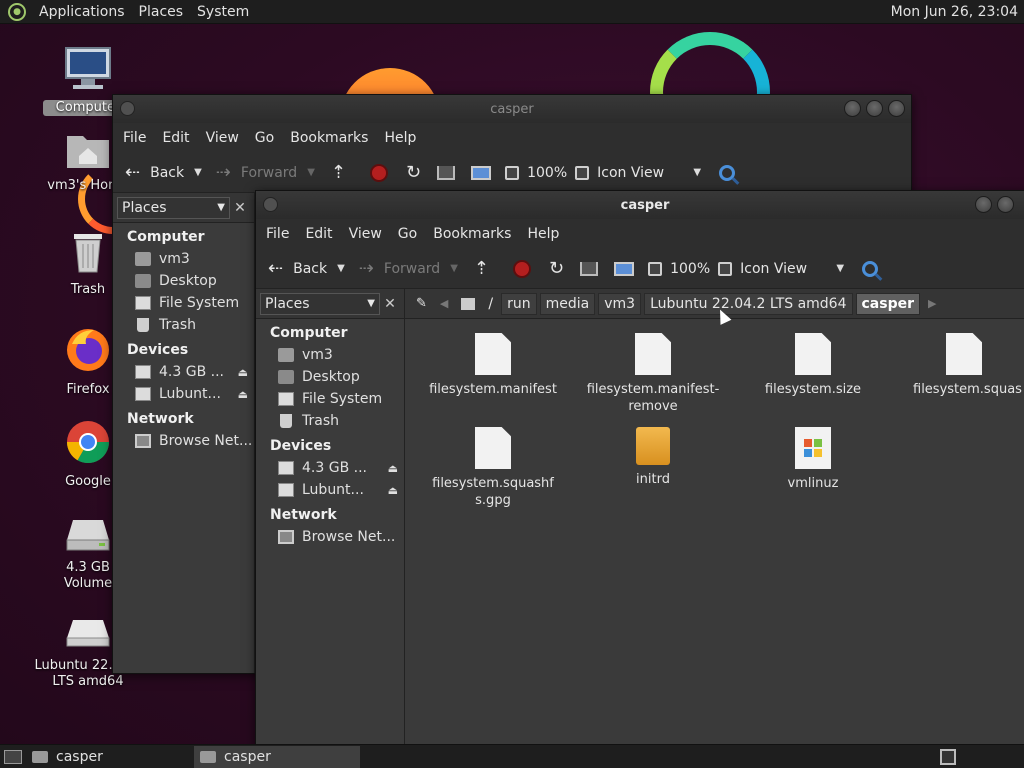 Image resolution: width=1024 pixels, height=768 pixels. Describe the element at coordinates (813, 459) in the screenshot. I see `file-item: vmlinuz` at that location.